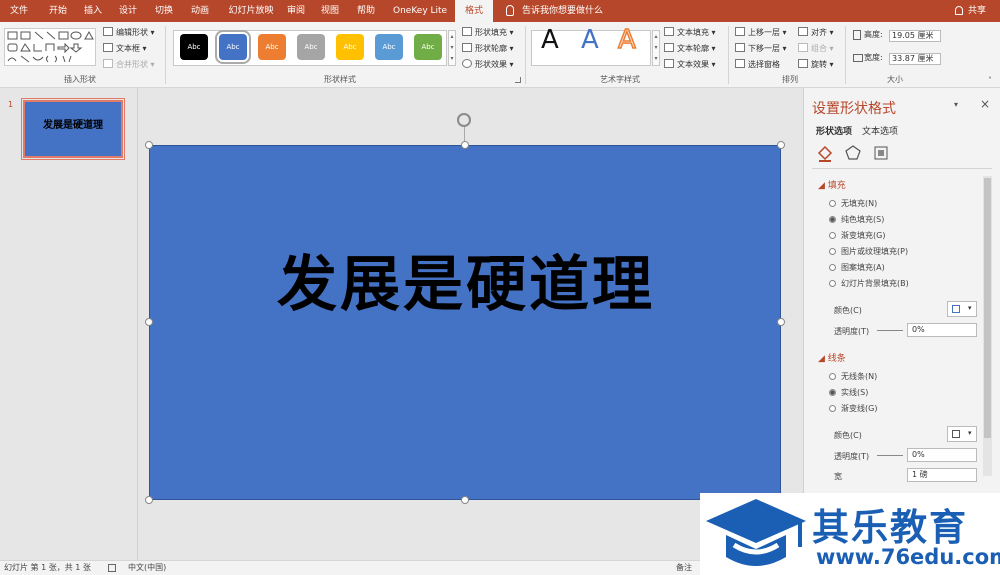 This screenshot has width=1000, height=575. Describe the element at coordinates (962, 309) in the screenshot. I see `fill-color-picker: ▾` at that location.